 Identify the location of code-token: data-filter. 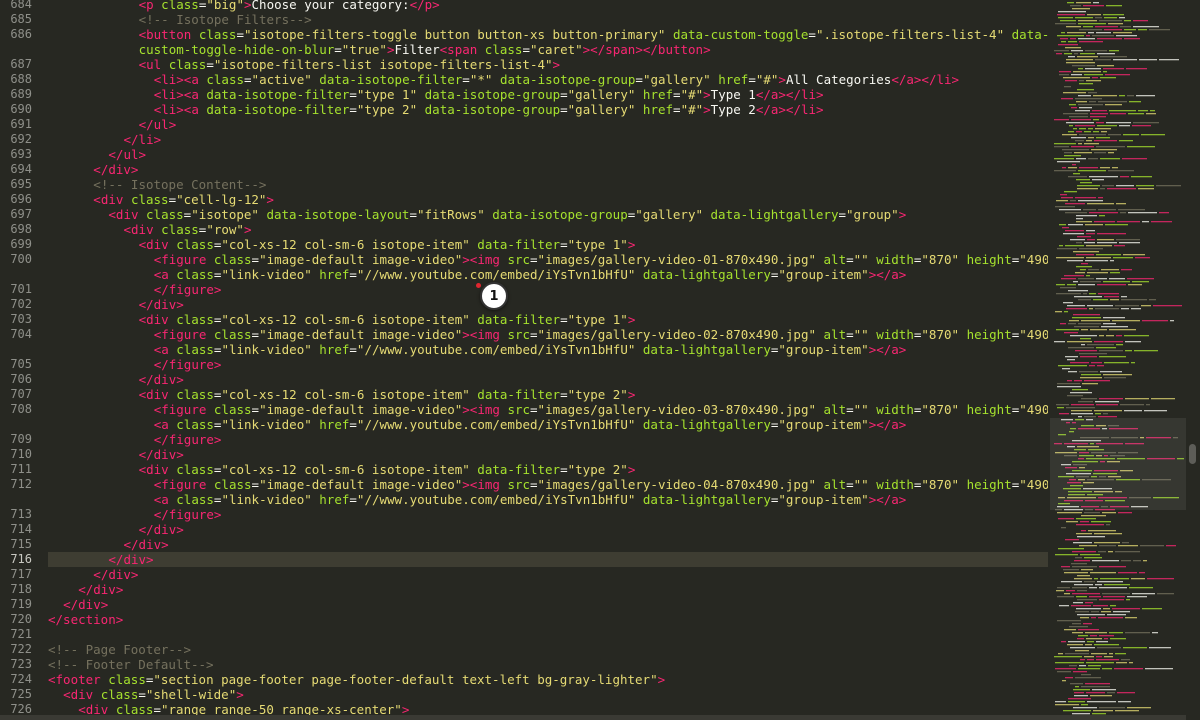
(519, 394).